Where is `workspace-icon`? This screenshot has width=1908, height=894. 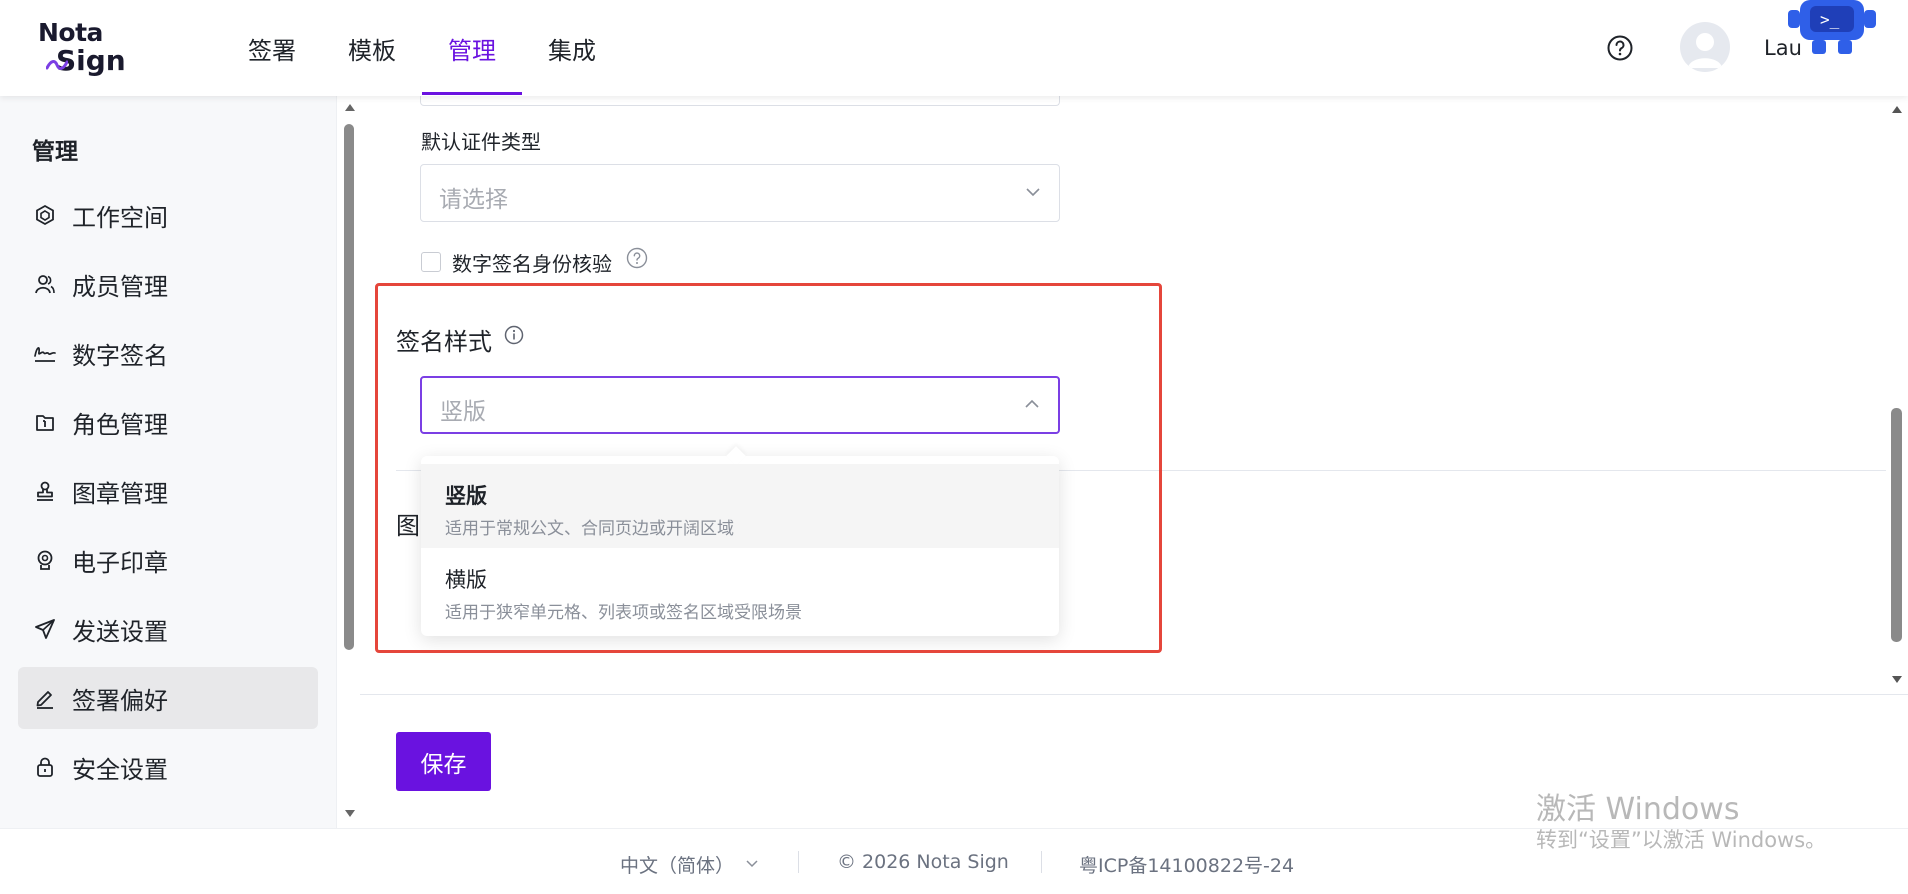
workspace-icon is located at coordinates (45, 215).